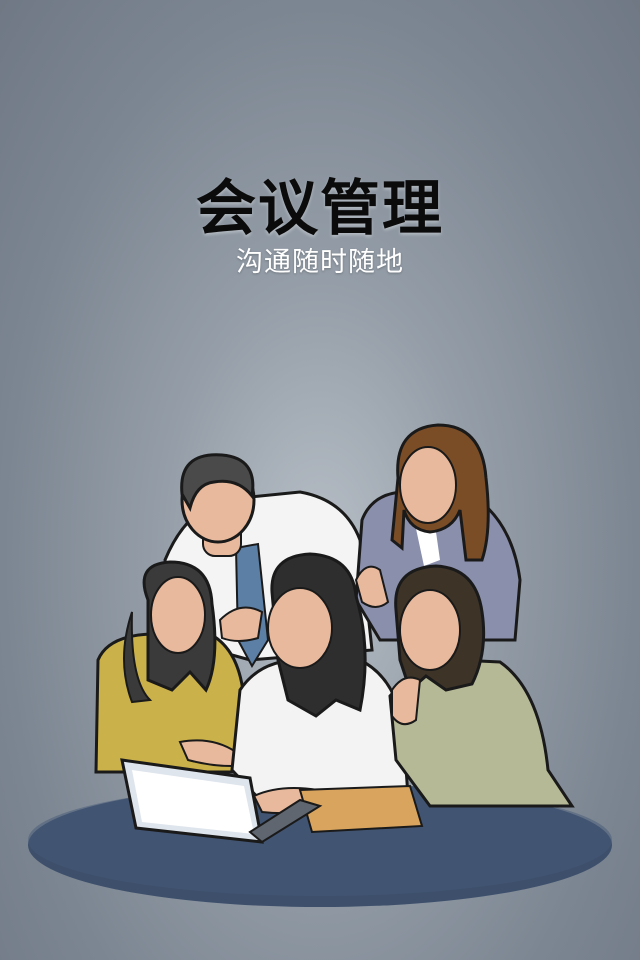 This screenshot has width=640, height=960. I want to click on woman-green-figure, so click(481, 686).